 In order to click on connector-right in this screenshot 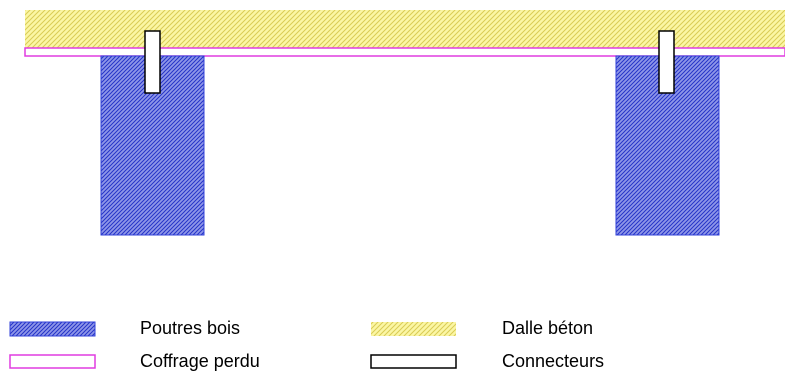, I will do `click(666, 62)`.